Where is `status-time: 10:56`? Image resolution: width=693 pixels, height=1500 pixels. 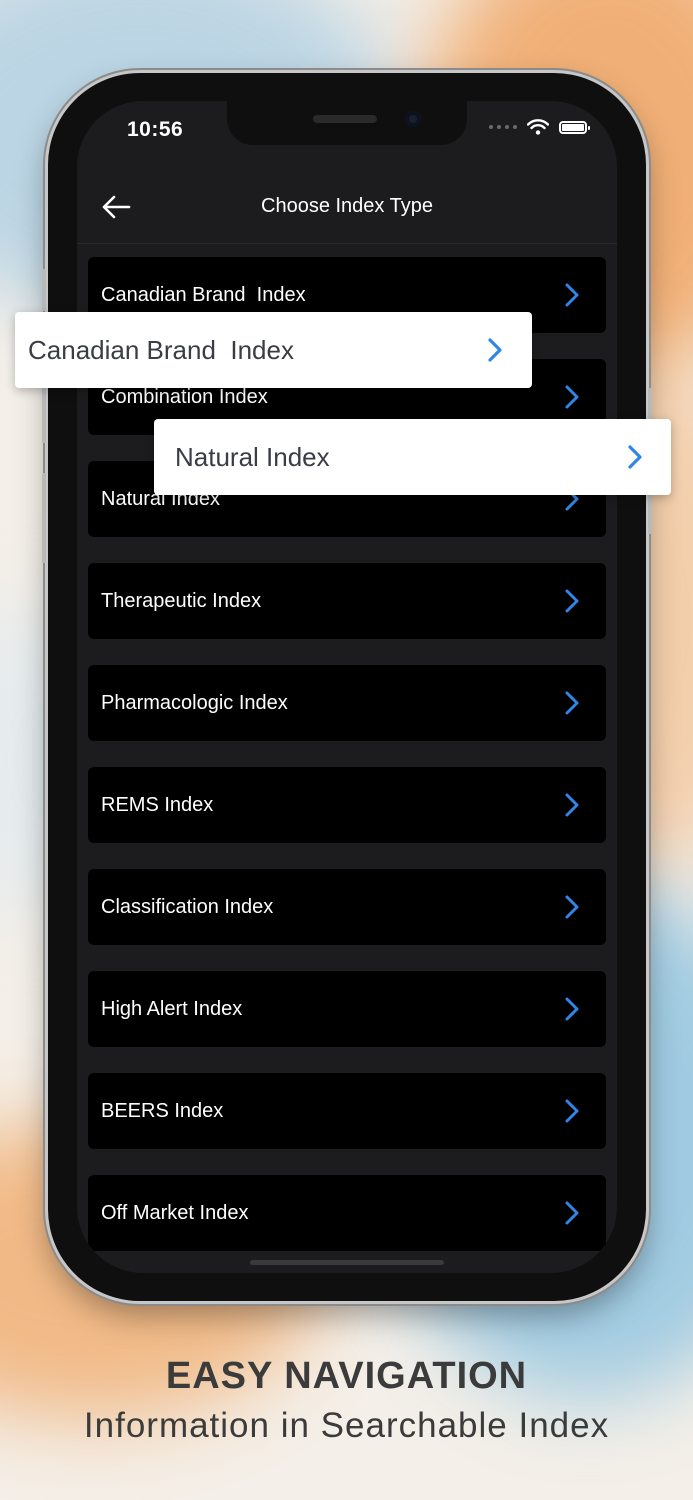
status-time: 10:56 is located at coordinates (155, 129).